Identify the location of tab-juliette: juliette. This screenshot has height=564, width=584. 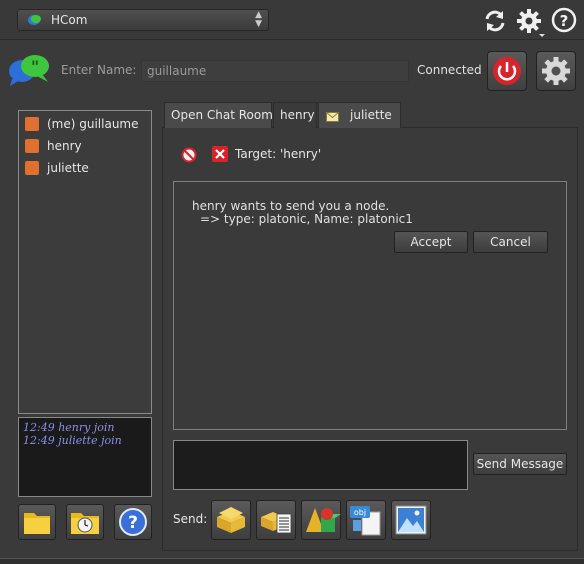
(359, 115).